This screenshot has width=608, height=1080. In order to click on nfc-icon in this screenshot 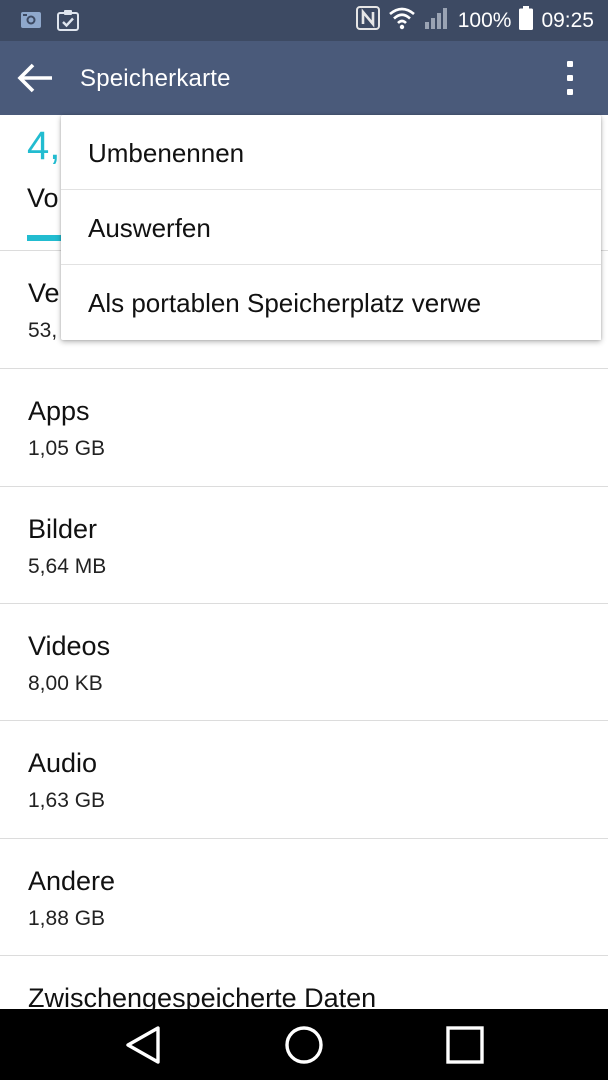, I will do `click(367, 21)`.